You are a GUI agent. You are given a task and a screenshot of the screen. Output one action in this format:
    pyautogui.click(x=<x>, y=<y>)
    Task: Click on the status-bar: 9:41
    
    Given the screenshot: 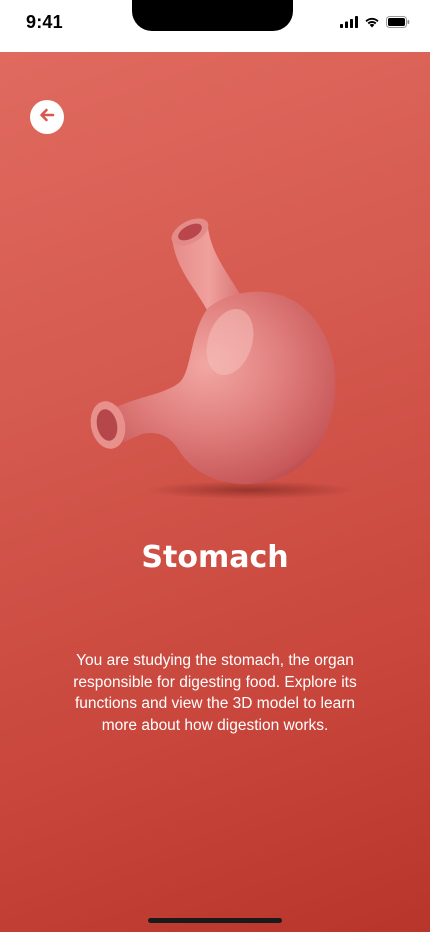 What is the action you would take?
    pyautogui.click(x=215, y=26)
    